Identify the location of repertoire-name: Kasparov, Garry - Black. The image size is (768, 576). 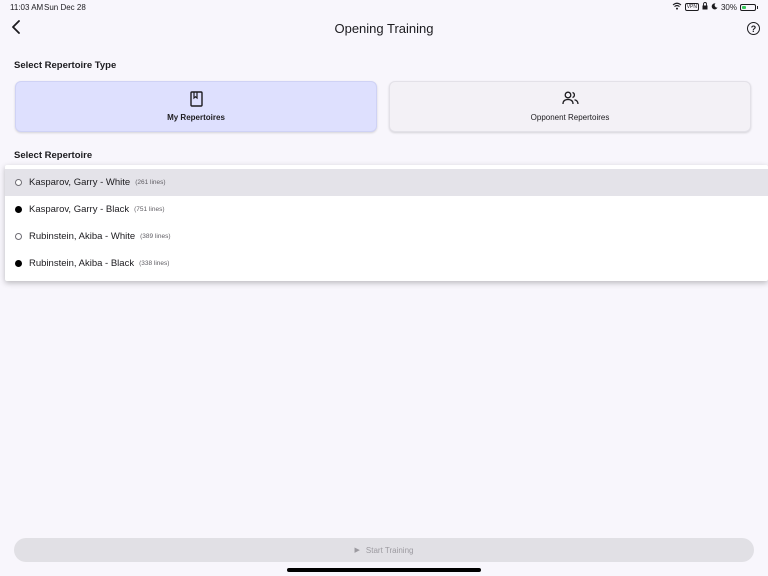
(79, 209).